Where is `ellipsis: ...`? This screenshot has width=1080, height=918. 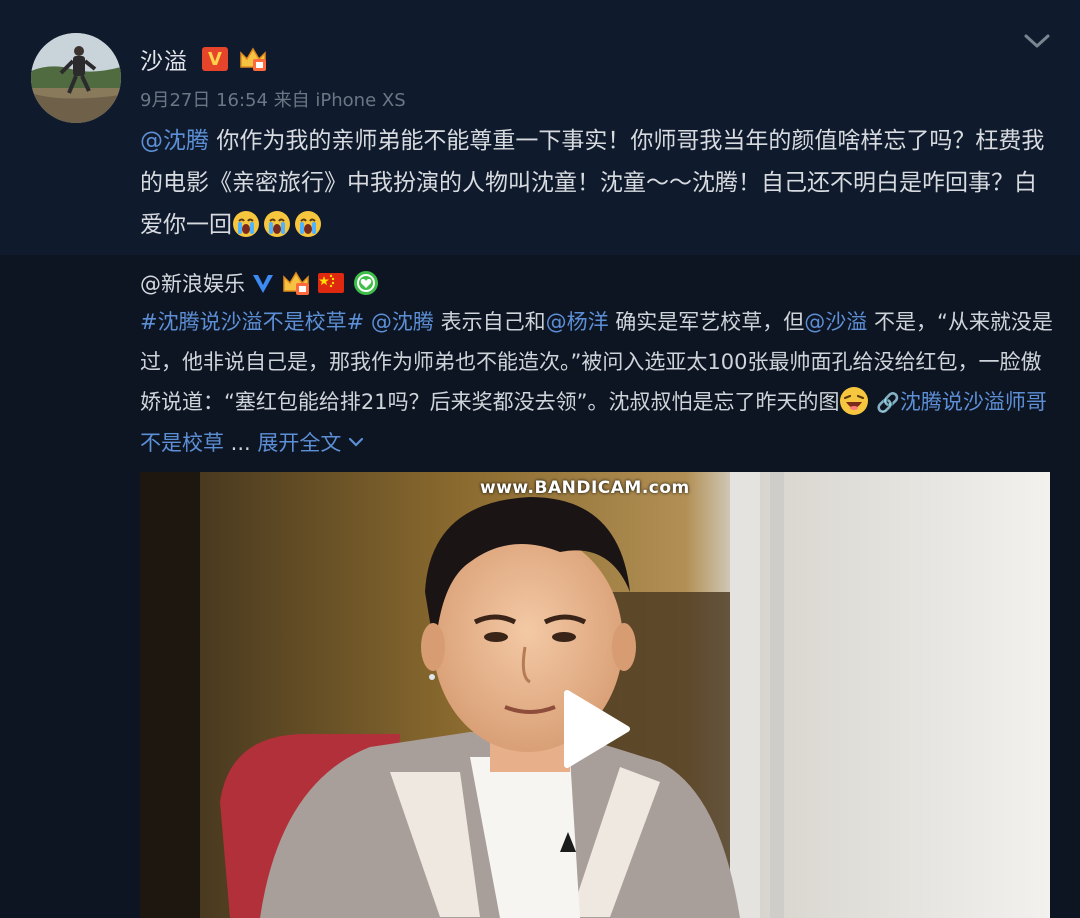 ellipsis: ... is located at coordinates (241, 443).